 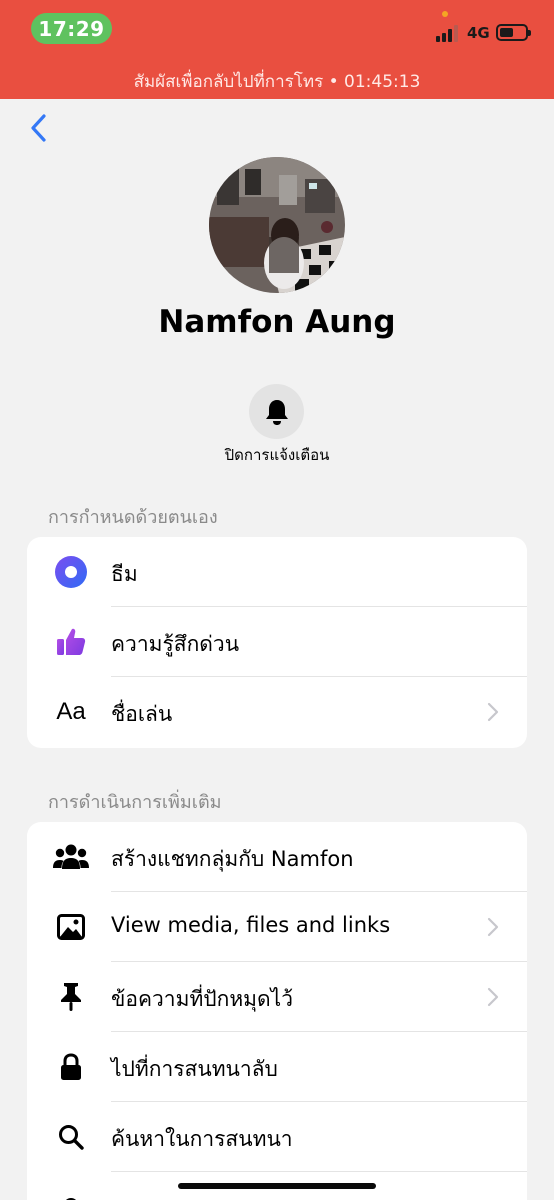 I want to click on quick-reaction-row: ความรู้สึกด่วน, so click(x=277, y=642).